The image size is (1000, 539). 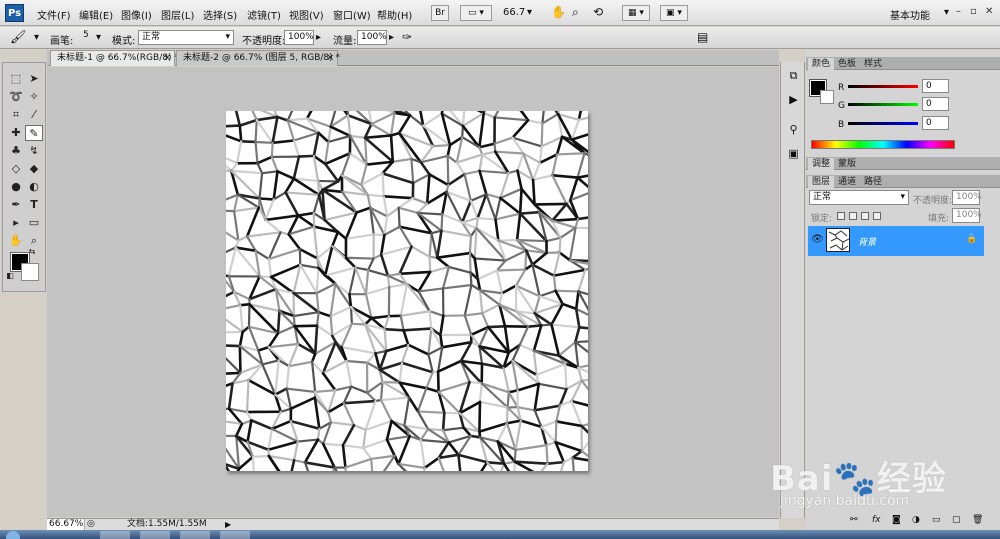 What do you see at coordinates (391, 37) in the screenshot?
I see `flow-stepper-icon: ▸` at bounding box center [391, 37].